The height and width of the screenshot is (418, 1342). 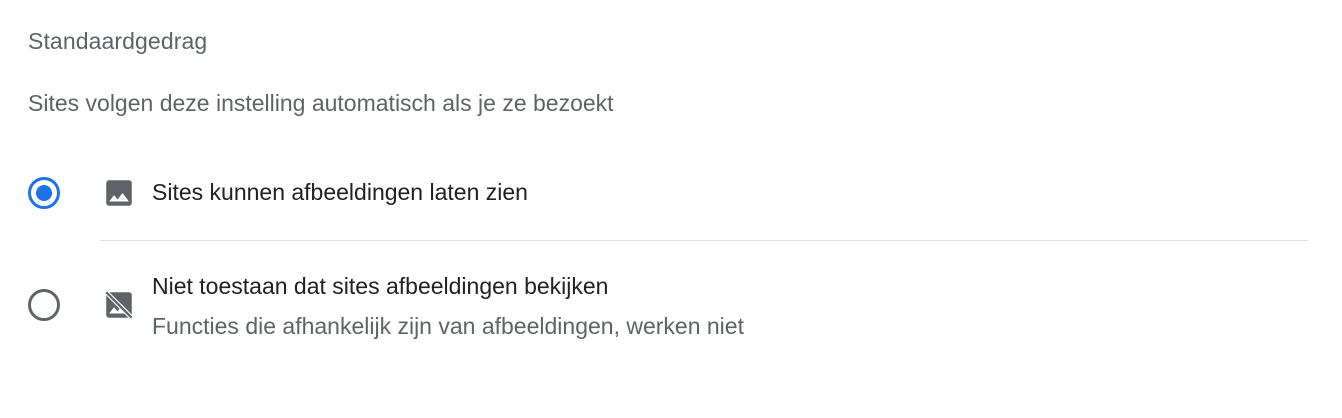 What do you see at coordinates (119, 305) in the screenshot?
I see `image-blocked-icon` at bounding box center [119, 305].